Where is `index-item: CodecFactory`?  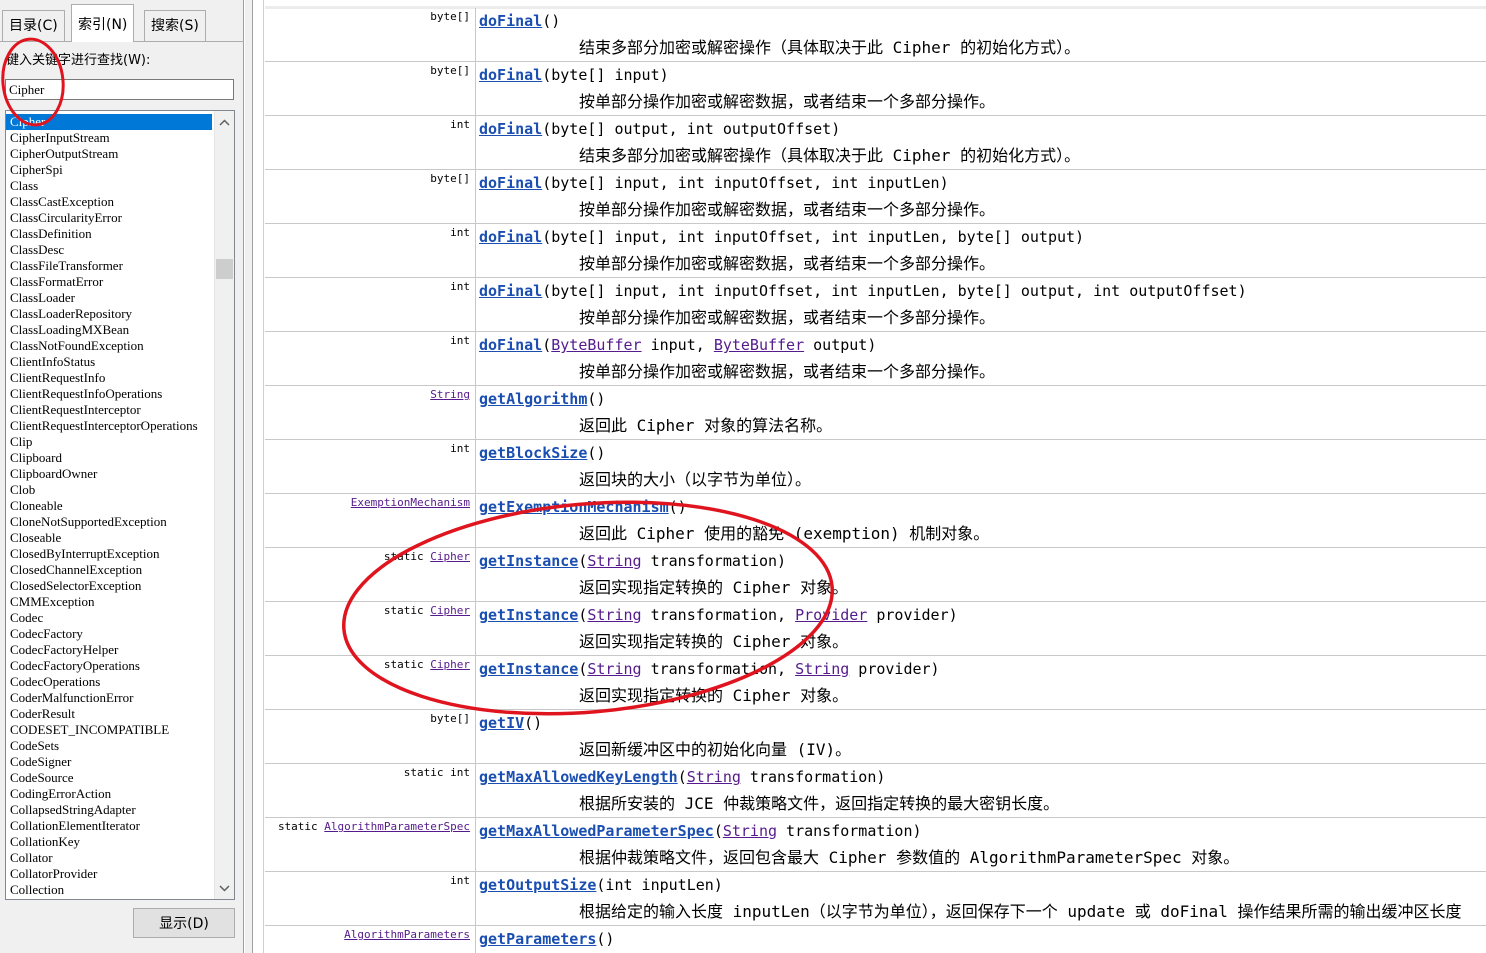 index-item: CodecFactory is located at coordinates (109, 634).